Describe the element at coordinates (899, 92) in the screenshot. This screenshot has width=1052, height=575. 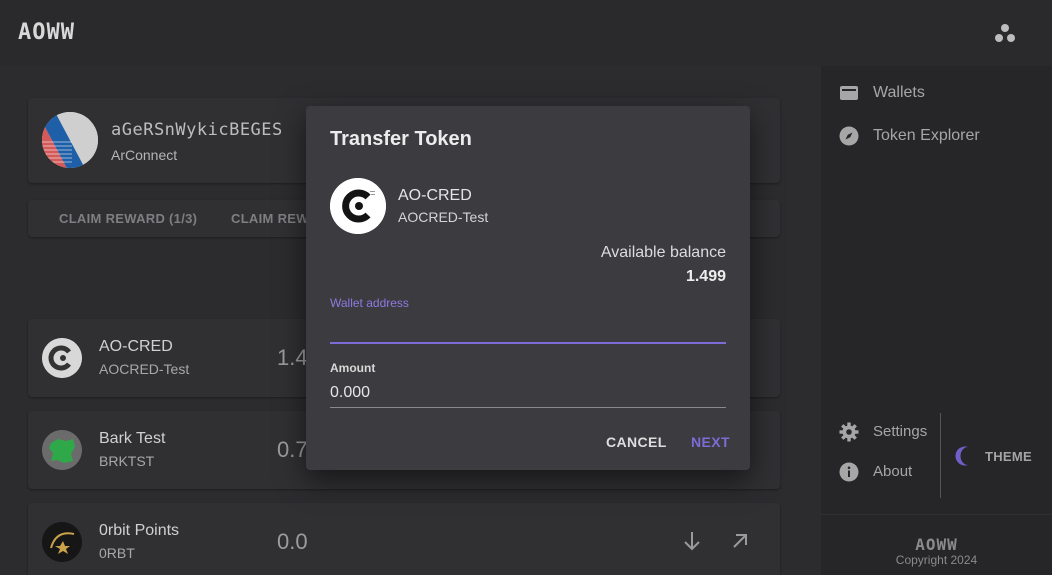
I see `sidebar-item-label: Wallets` at that location.